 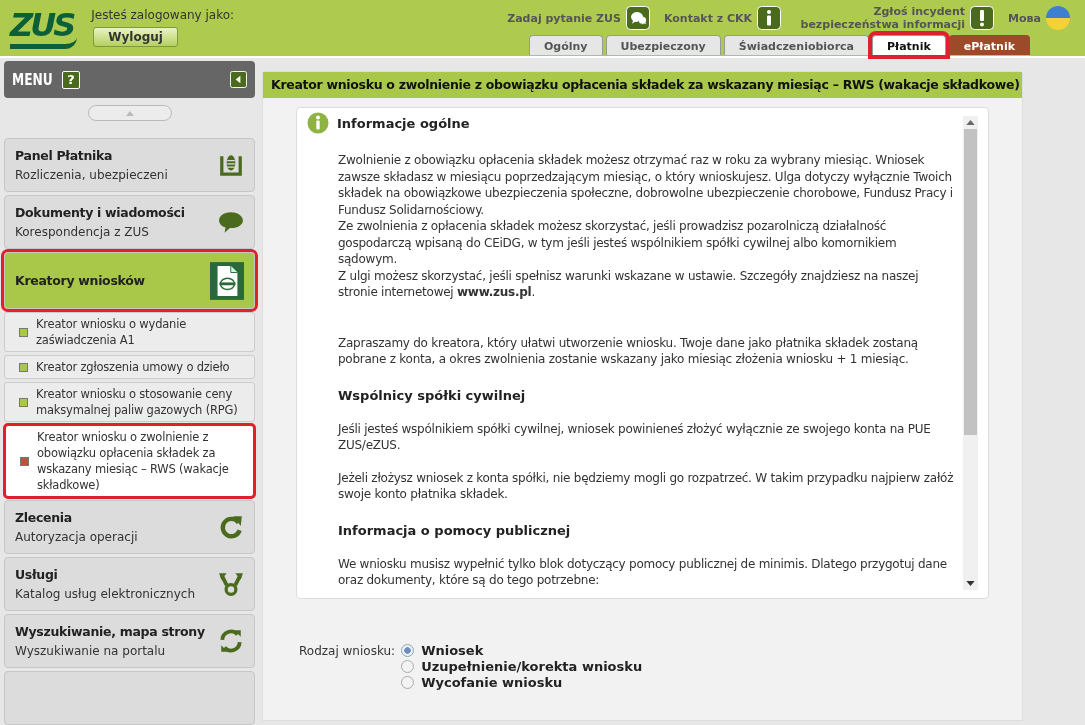 I want to click on nav-tab: Świadczeniobiorca, so click(x=796, y=45).